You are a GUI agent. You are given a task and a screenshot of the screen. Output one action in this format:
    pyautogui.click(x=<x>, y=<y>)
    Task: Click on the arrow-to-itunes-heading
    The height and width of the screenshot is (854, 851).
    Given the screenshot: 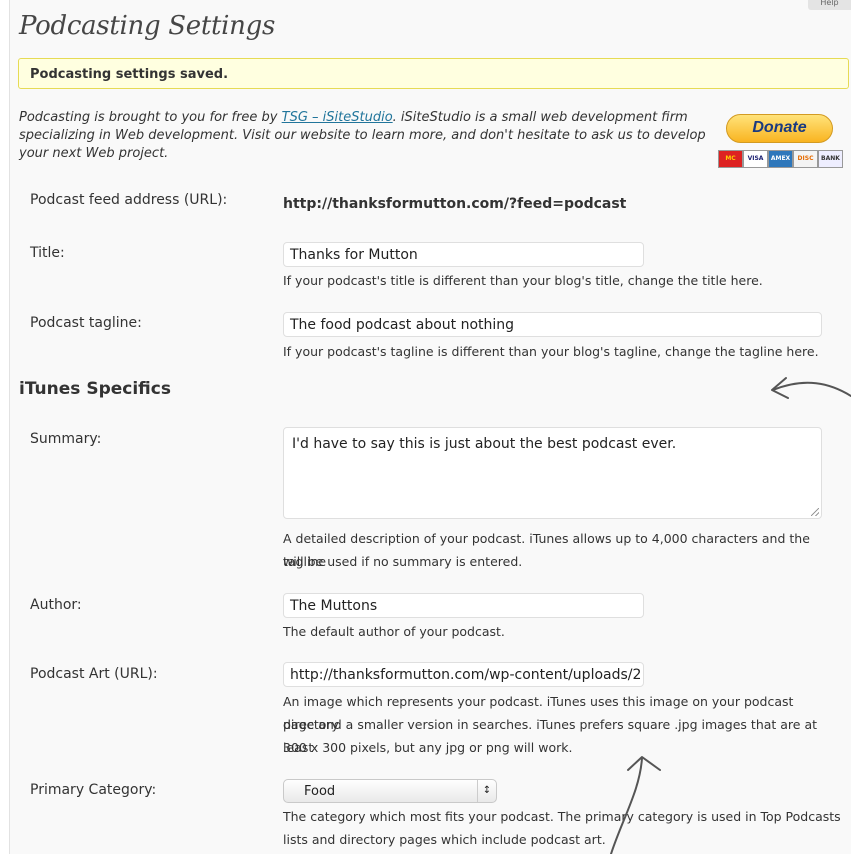 What is the action you would take?
    pyautogui.click(x=811, y=389)
    